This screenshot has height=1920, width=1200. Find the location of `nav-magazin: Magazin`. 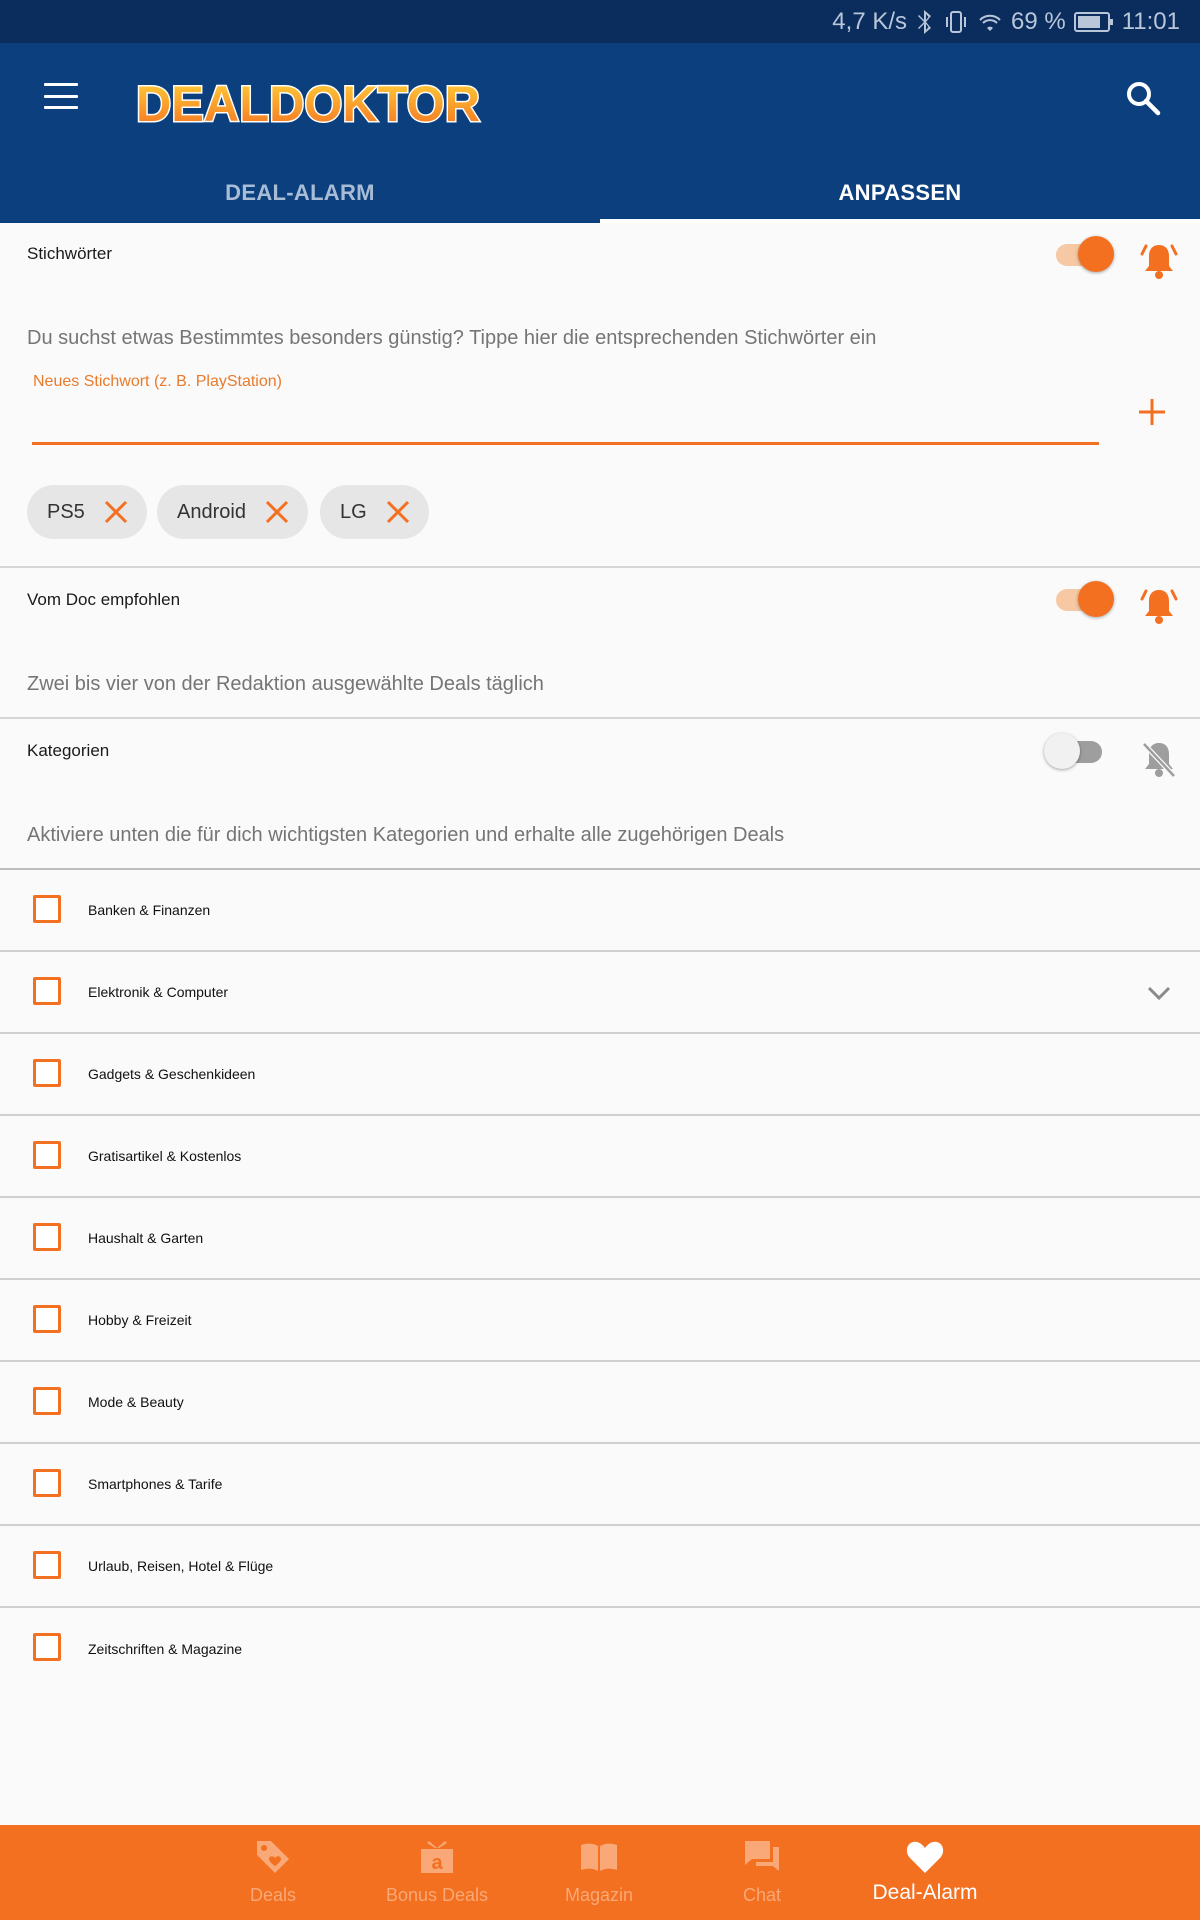

nav-magazin: Magazin is located at coordinates (599, 1872).